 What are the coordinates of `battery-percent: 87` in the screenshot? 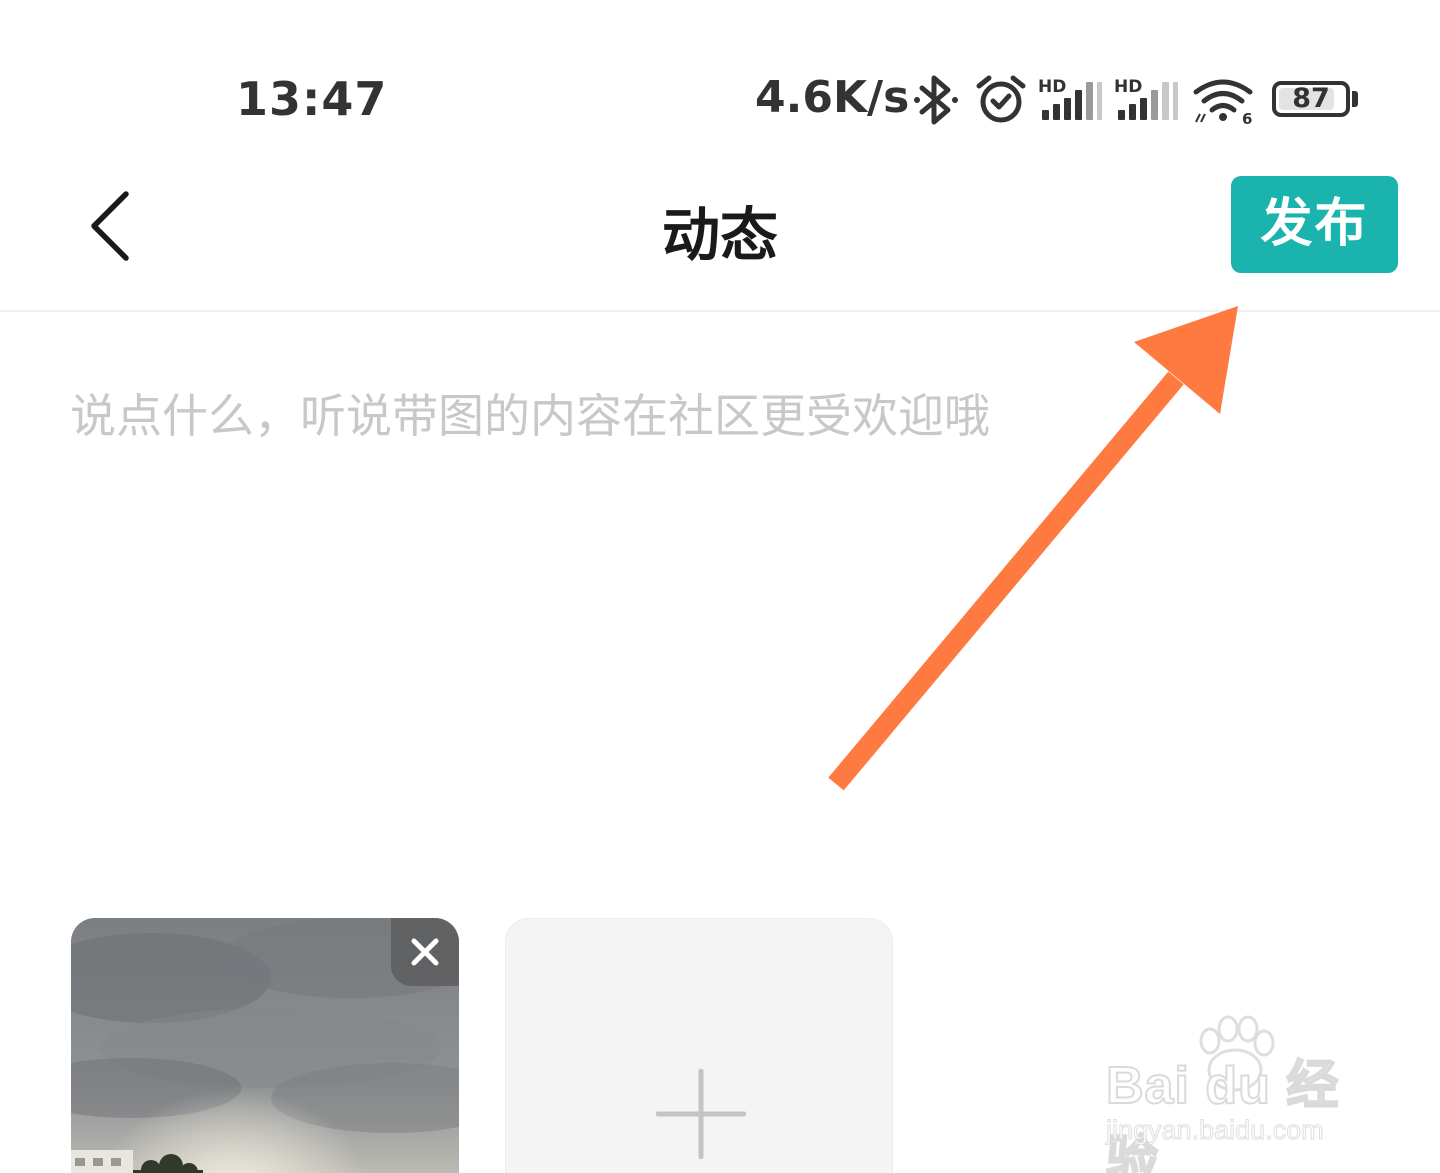 It's located at (1311, 98).